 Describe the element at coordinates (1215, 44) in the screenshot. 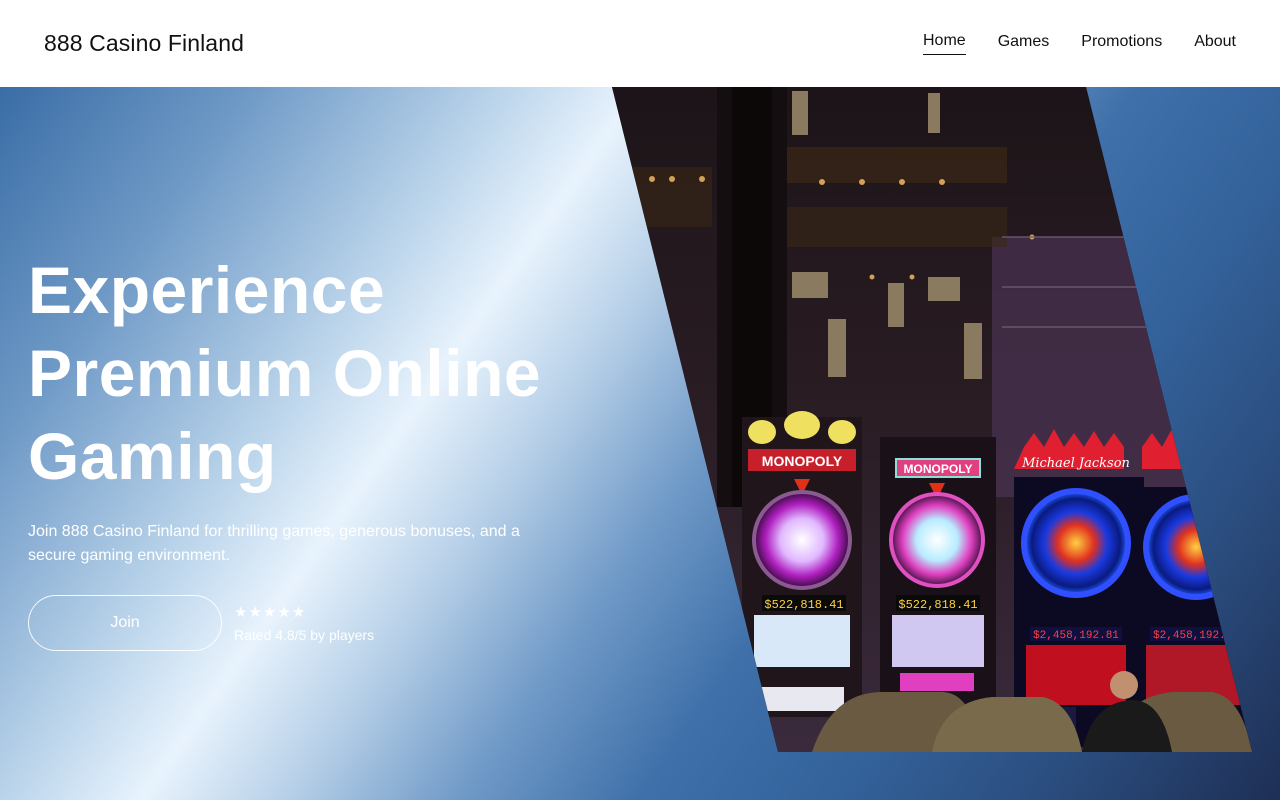

I see `nav-link-about: About` at that location.